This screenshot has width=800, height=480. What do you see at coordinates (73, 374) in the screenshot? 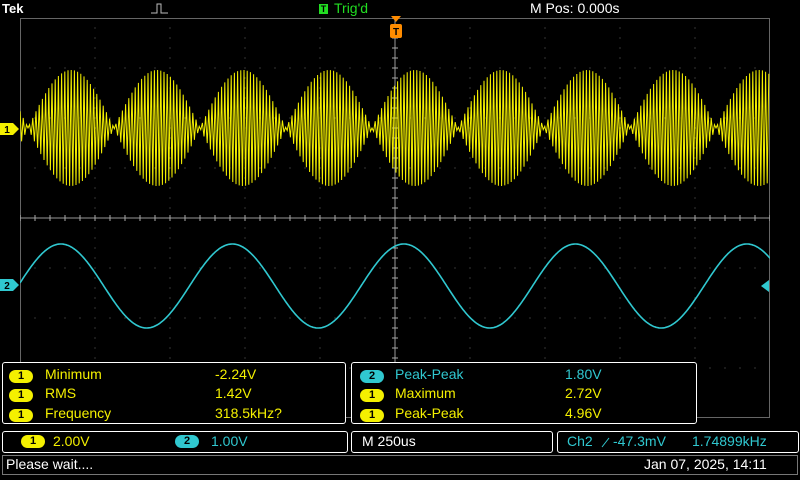
I see `measurement-name: Minimum` at bounding box center [73, 374].